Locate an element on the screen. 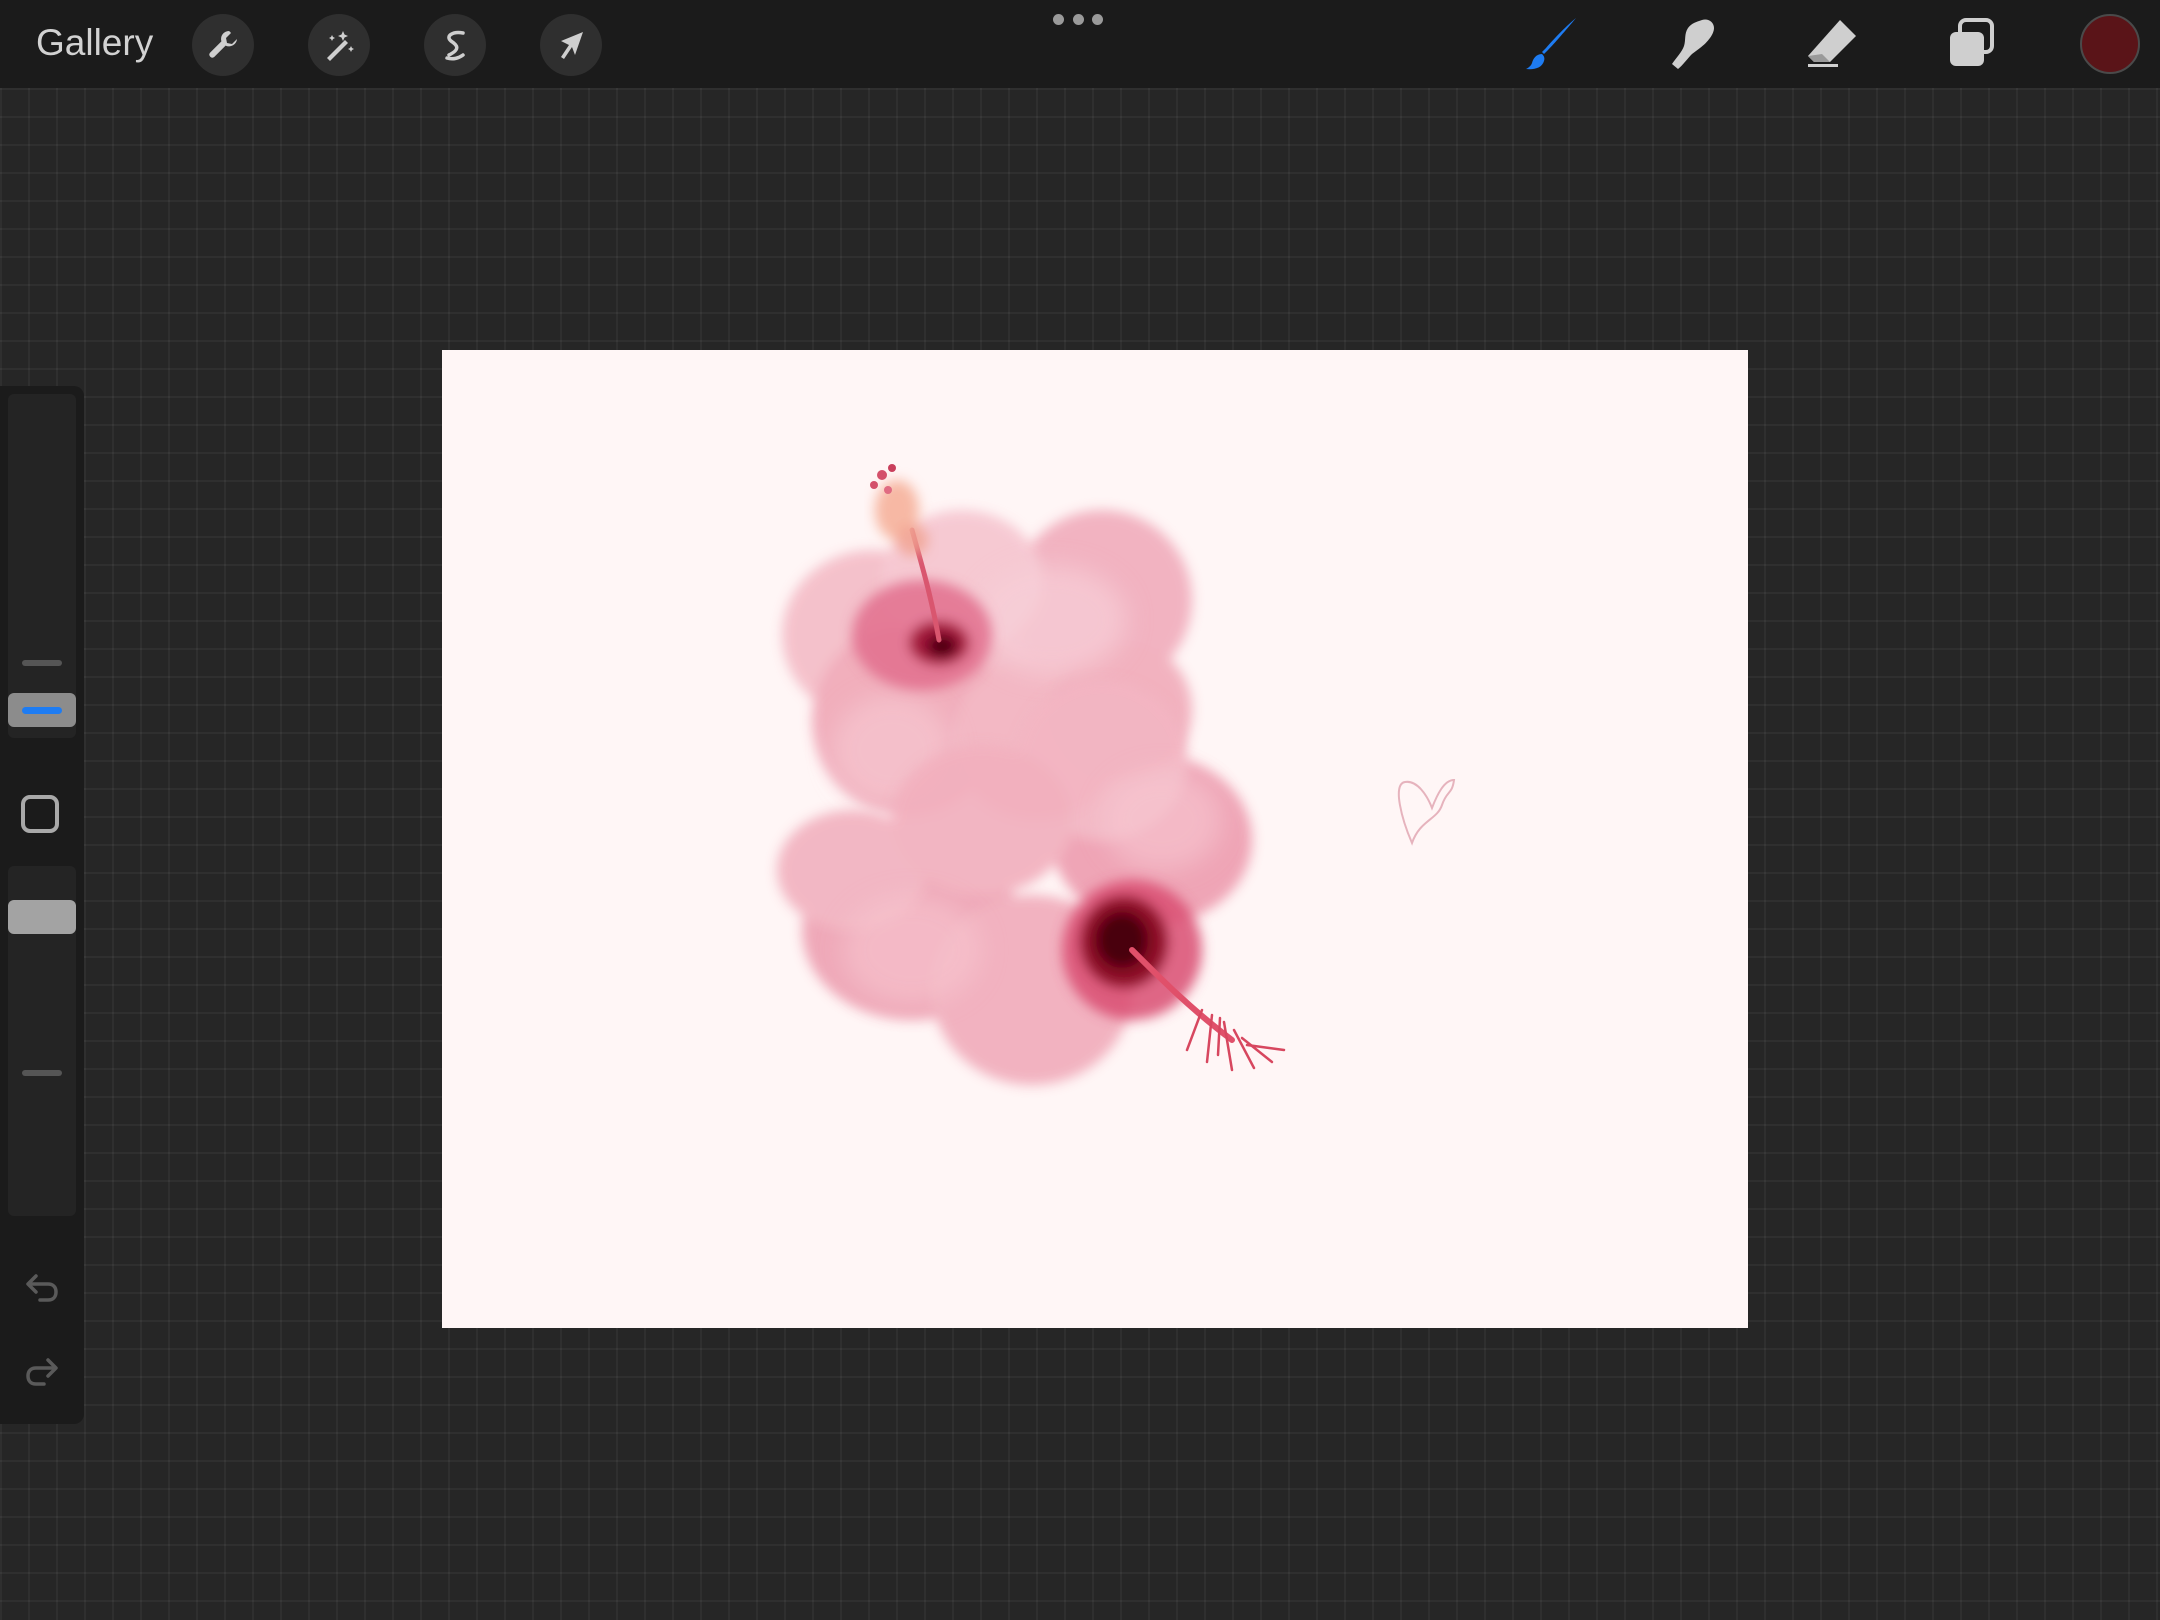 This screenshot has width=2160, height=1620. eraser-icon is located at coordinates (1832, 43).